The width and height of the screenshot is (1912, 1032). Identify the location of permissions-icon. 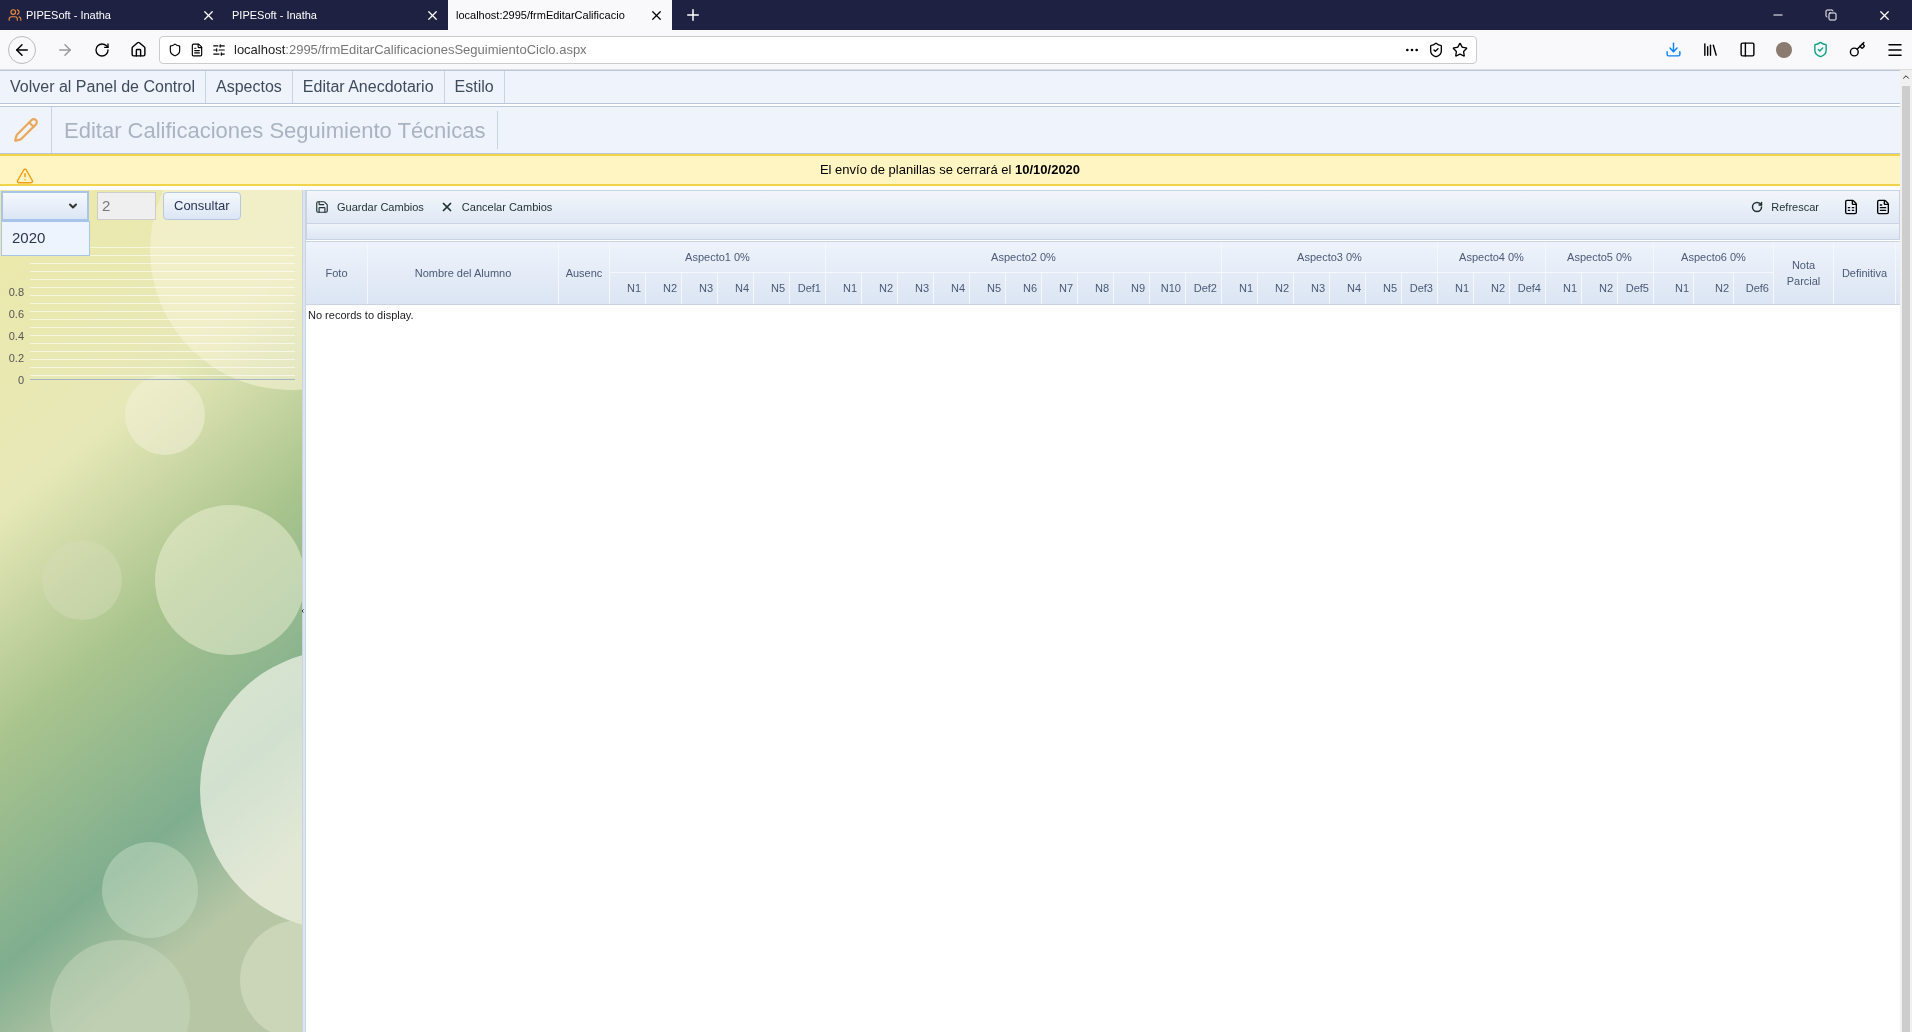
(219, 49).